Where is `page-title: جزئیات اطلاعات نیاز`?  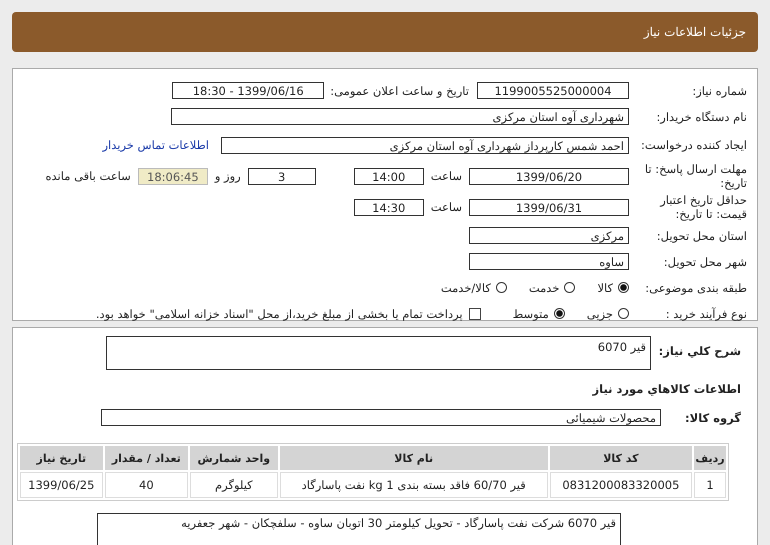
page-title: جزئیات اطلاعات نیاز is located at coordinates (695, 32).